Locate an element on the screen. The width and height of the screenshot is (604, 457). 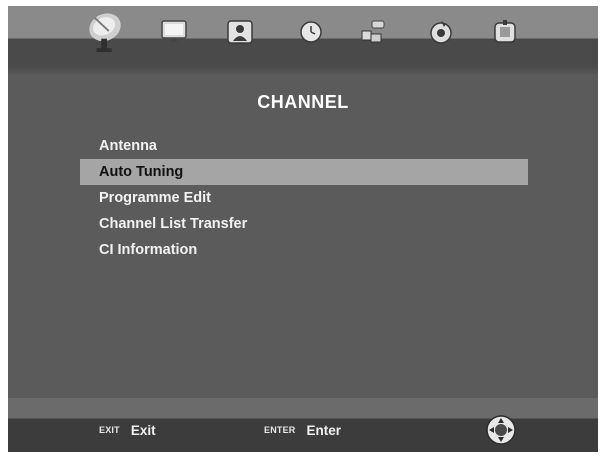
satellite-dish-icon is located at coordinates (106, 32).